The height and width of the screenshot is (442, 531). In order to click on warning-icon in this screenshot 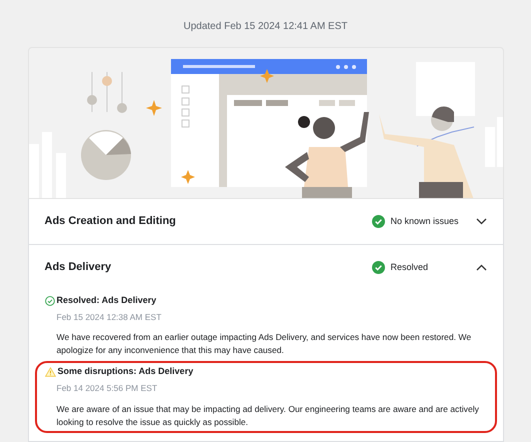, I will do `click(50, 372)`.